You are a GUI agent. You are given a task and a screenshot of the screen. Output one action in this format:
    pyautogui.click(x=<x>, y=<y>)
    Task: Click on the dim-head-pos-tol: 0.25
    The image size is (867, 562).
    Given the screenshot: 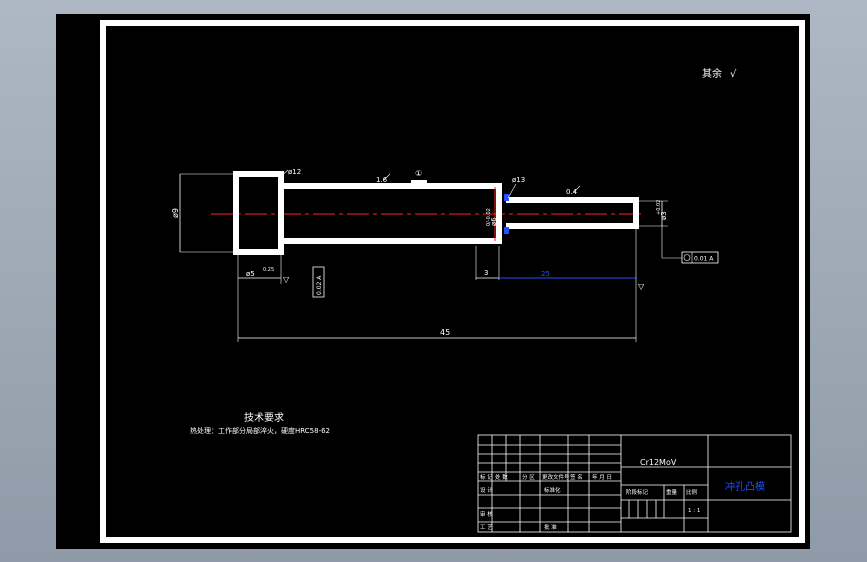 What is the action you would take?
    pyautogui.click(x=268, y=270)
    